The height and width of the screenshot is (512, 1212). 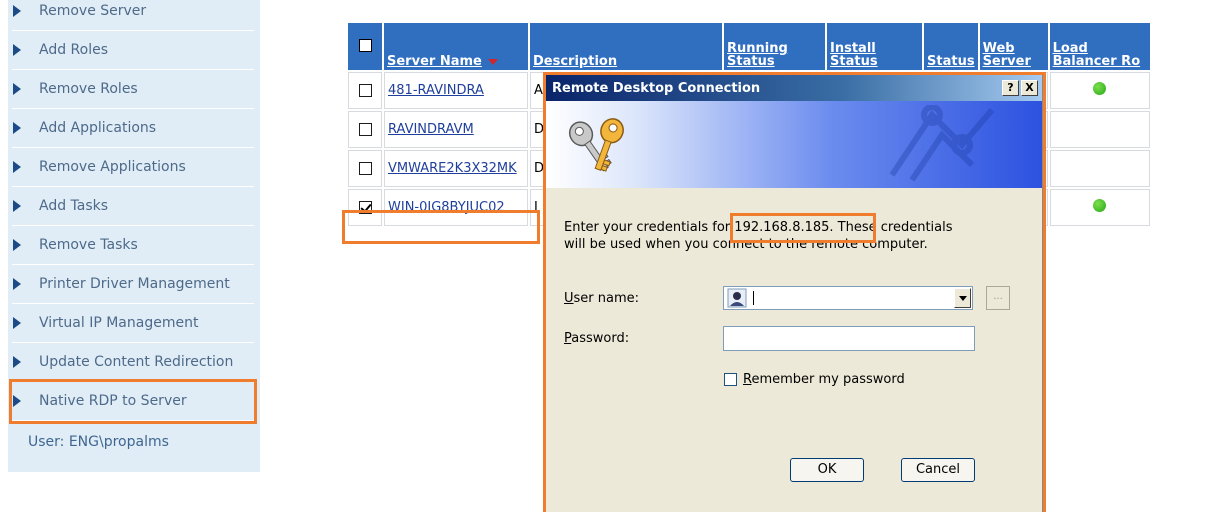 What do you see at coordinates (133, 50) in the screenshot?
I see `sidebar-item-add-roles: Add Roles` at bounding box center [133, 50].